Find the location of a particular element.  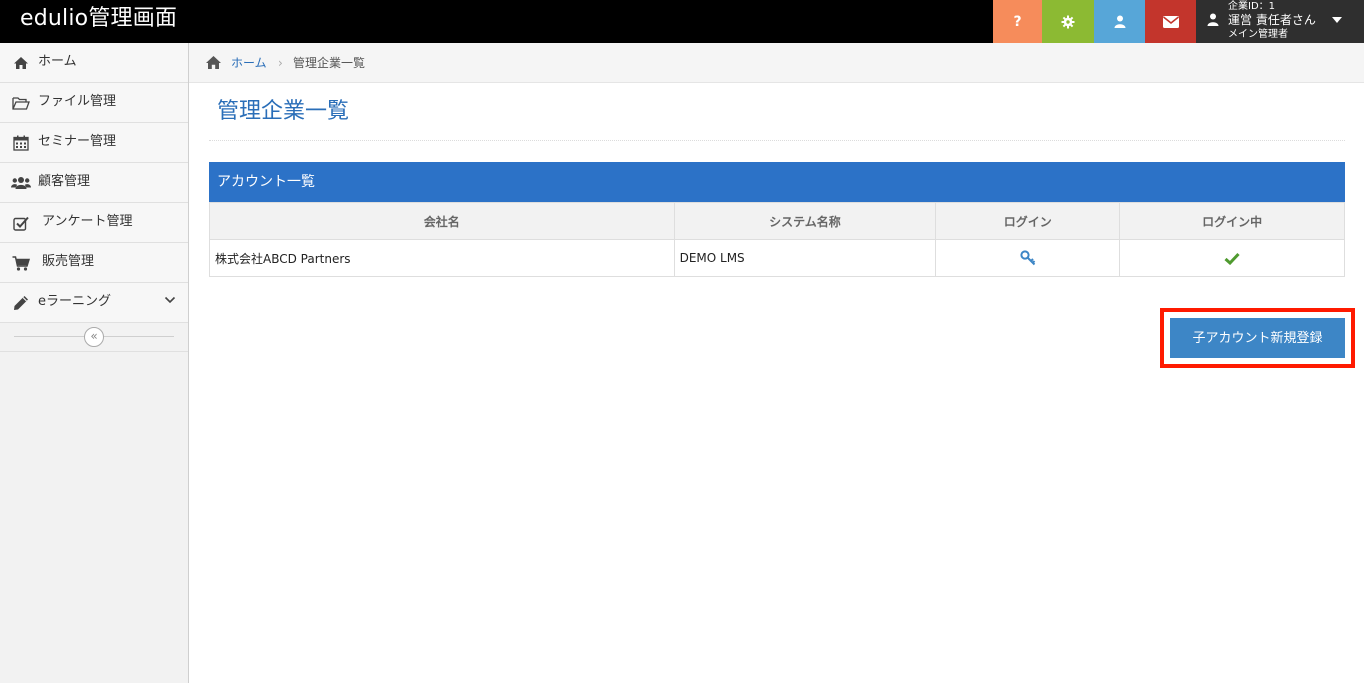

cell-company: 株式会社ABCD Partners is located at coordinates (442, 258).